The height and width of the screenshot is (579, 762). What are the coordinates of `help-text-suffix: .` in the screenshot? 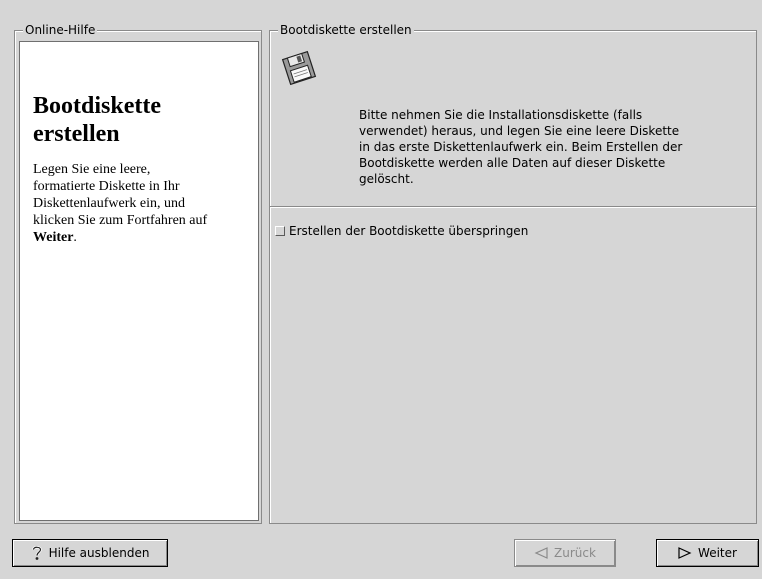 It's located at (75, 237).